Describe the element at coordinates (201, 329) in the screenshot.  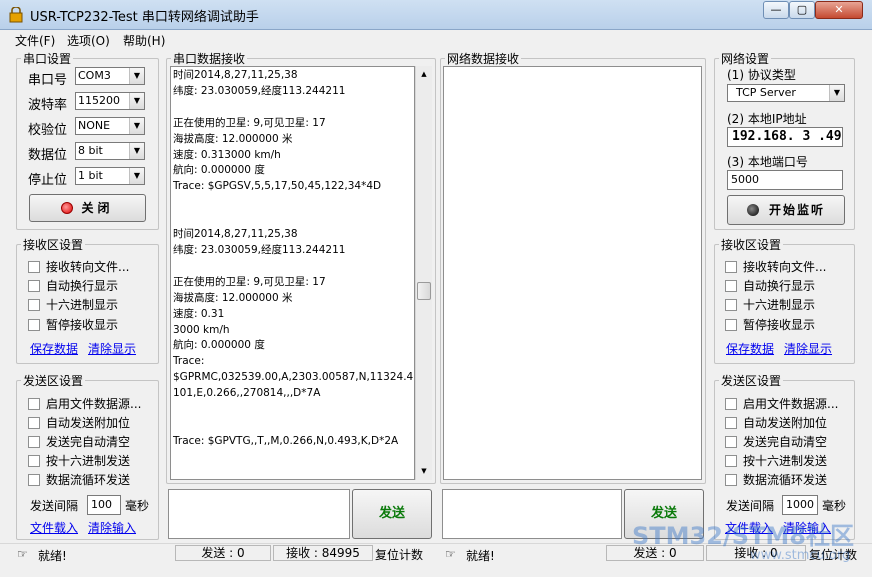
I see `serial-recv-line: 3000 km/h` at that location.